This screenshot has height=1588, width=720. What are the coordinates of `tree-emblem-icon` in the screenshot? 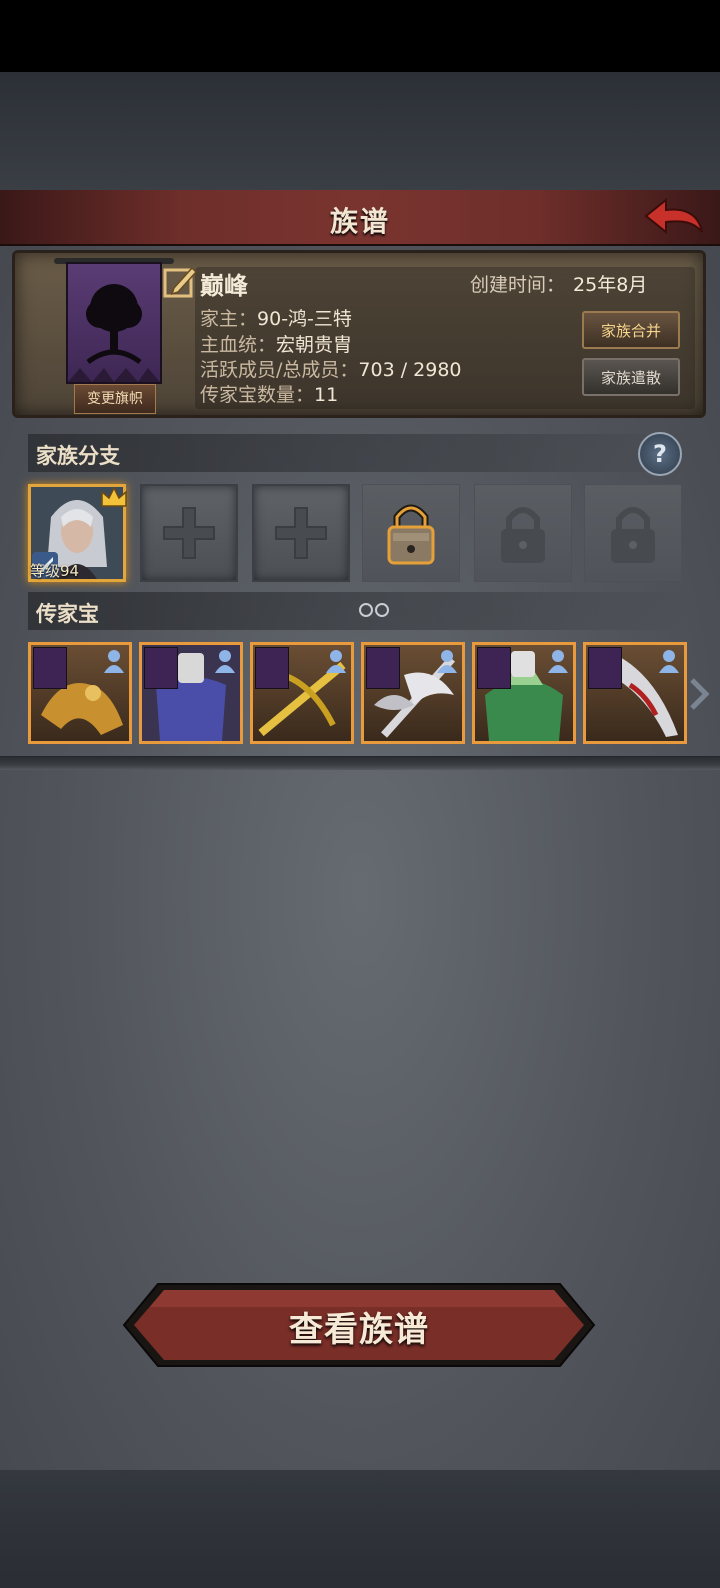 It's located at (114, 333).